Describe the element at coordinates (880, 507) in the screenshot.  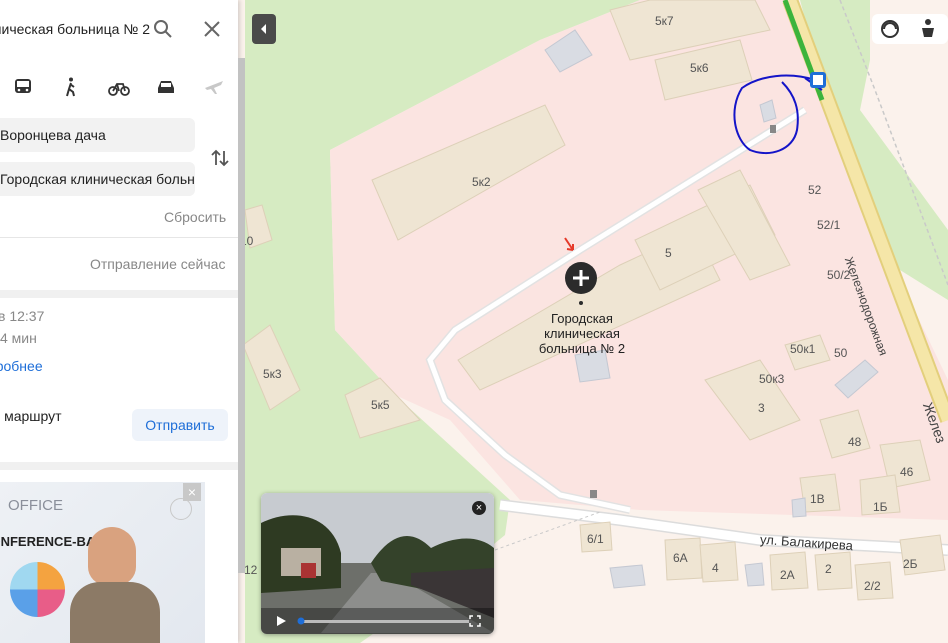
I see `building-label: 1Б` at that location.